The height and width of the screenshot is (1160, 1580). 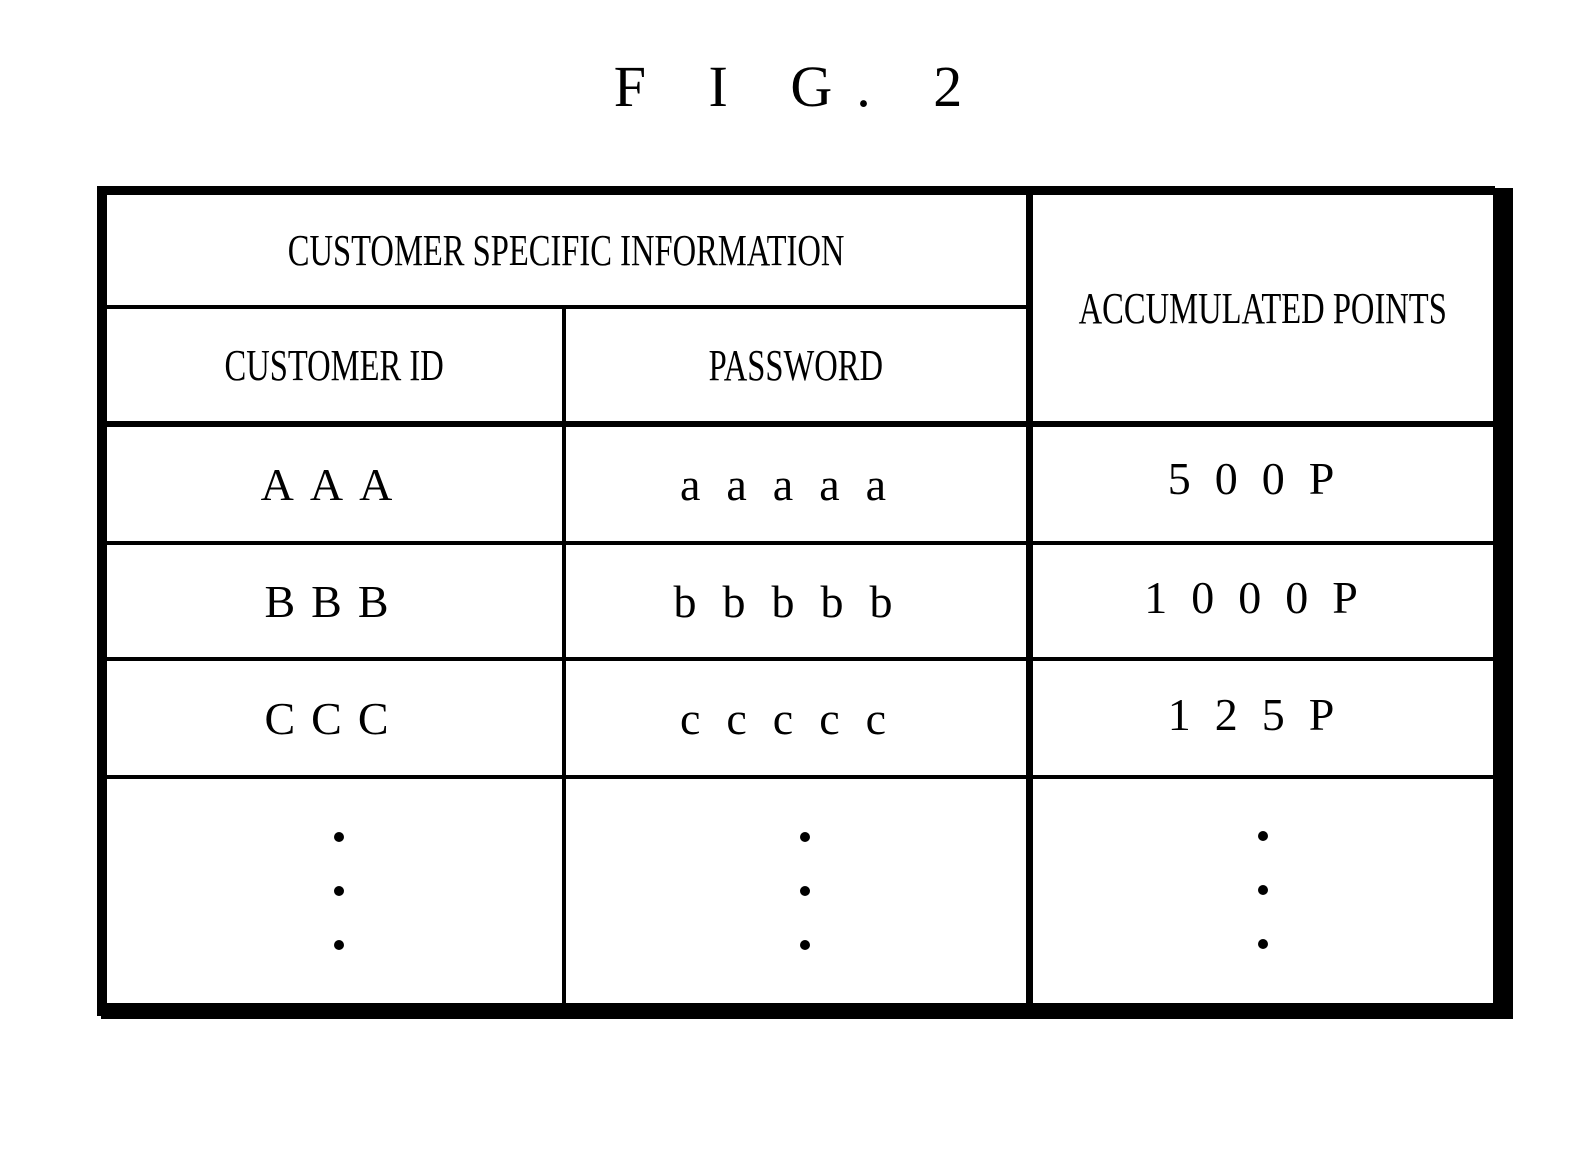 I want to click on table-row-3-points: 125P, so click(x=1263, y=714).